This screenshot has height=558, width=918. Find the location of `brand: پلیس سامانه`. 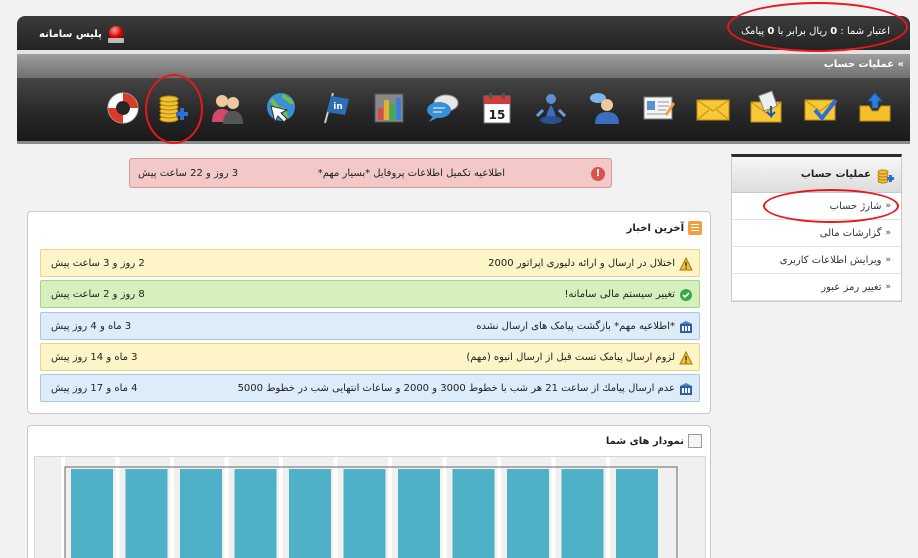

brand: پلیس سامانه is located at coordinates (81, 34).